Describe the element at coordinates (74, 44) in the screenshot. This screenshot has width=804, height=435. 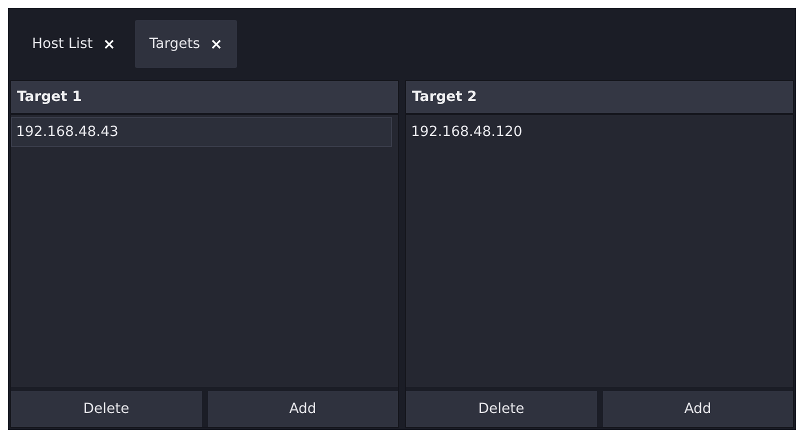
I see `tab: Host List ×` at that location.